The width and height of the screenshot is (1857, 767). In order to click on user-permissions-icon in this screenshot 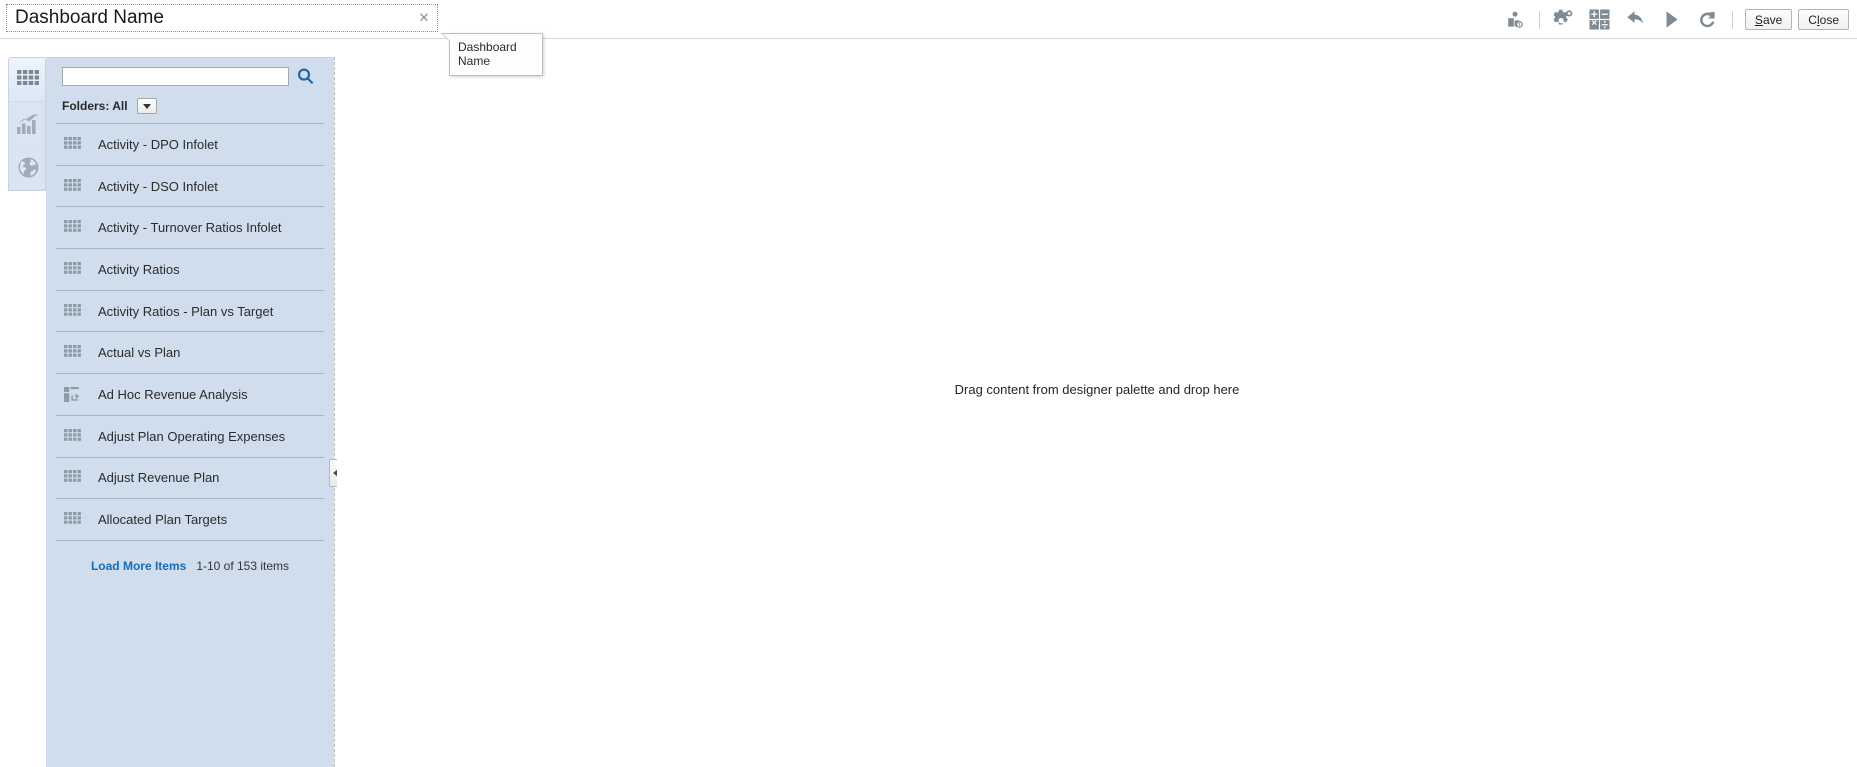, I will do `click(1515, 20)`.